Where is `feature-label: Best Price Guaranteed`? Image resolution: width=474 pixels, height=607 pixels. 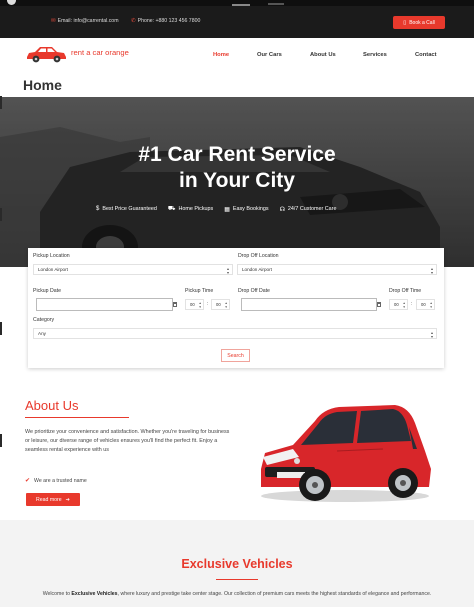 feature-label: Best Price Guaranteed is located at coordinates (129, 209).